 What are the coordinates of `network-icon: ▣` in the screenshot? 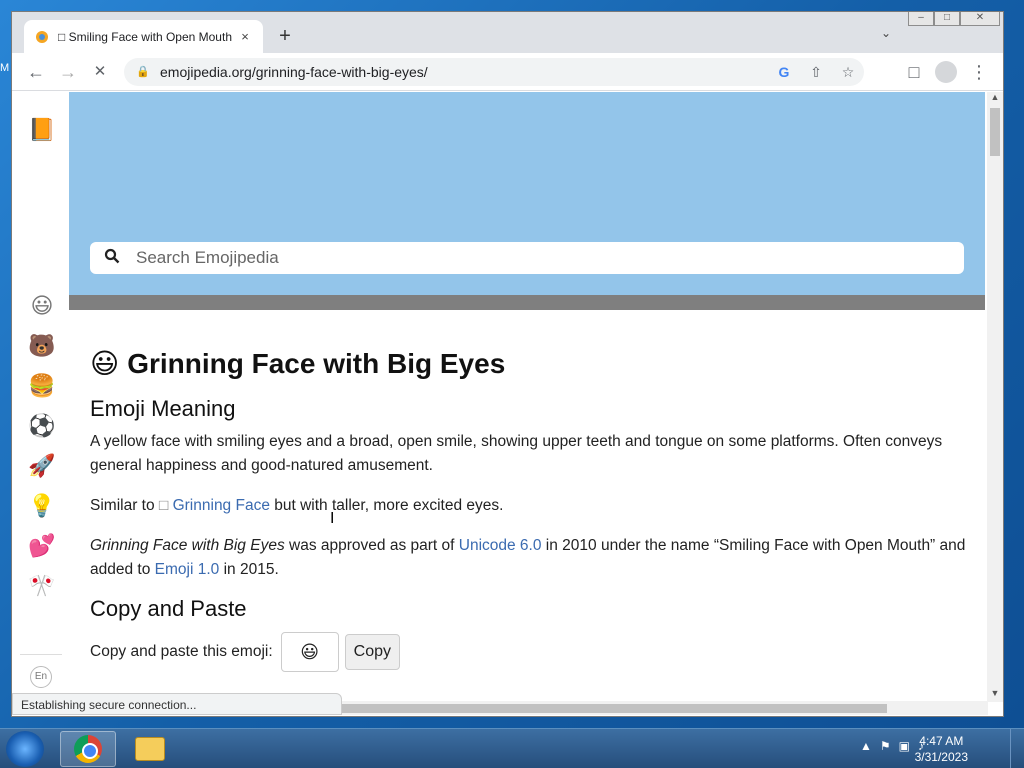 It's located at (904, 746).